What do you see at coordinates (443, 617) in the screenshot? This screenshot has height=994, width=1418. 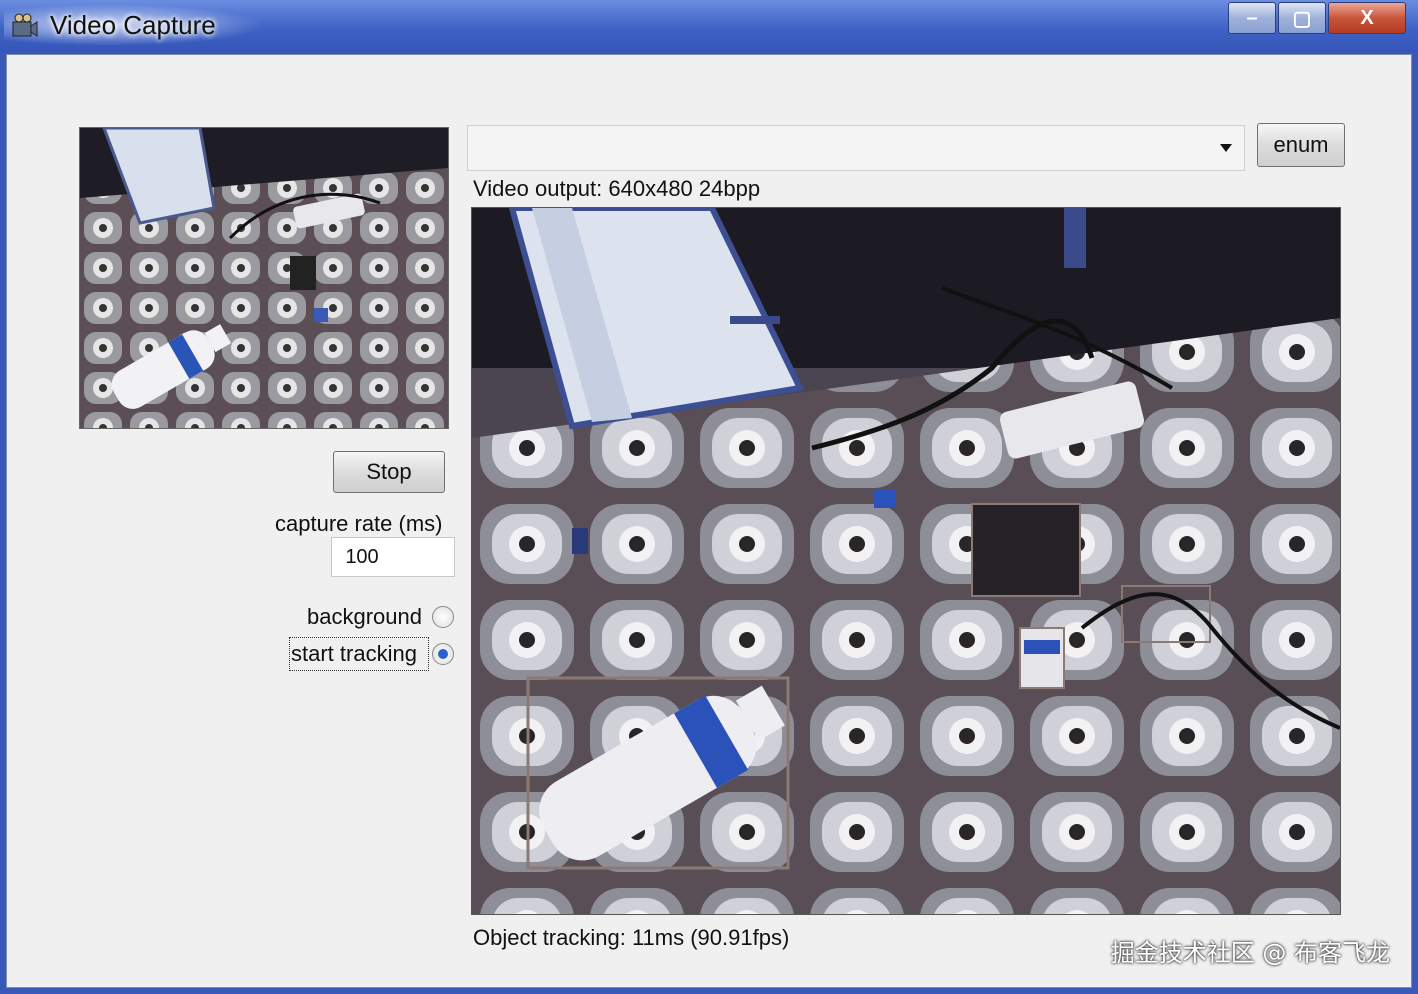 I see `background-radio` at bounding box center [443, 617].